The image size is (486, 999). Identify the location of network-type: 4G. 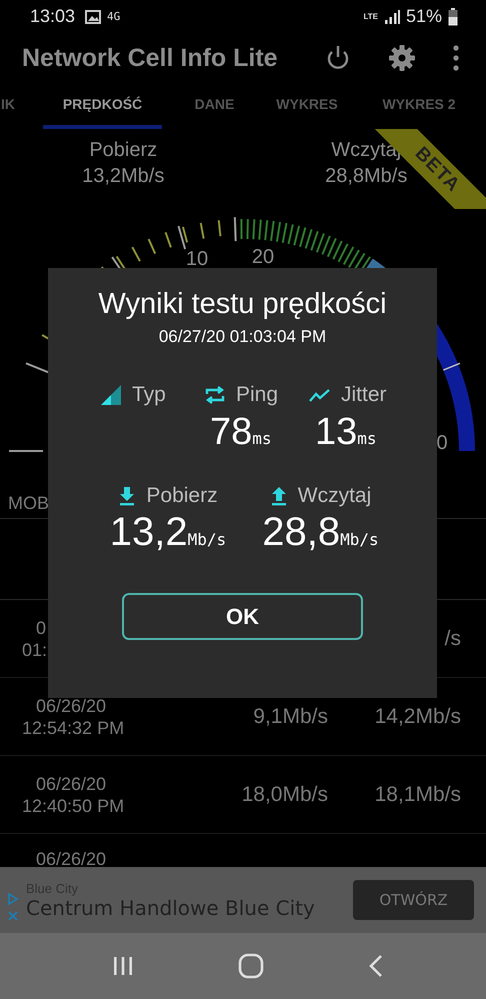
(113, 16).